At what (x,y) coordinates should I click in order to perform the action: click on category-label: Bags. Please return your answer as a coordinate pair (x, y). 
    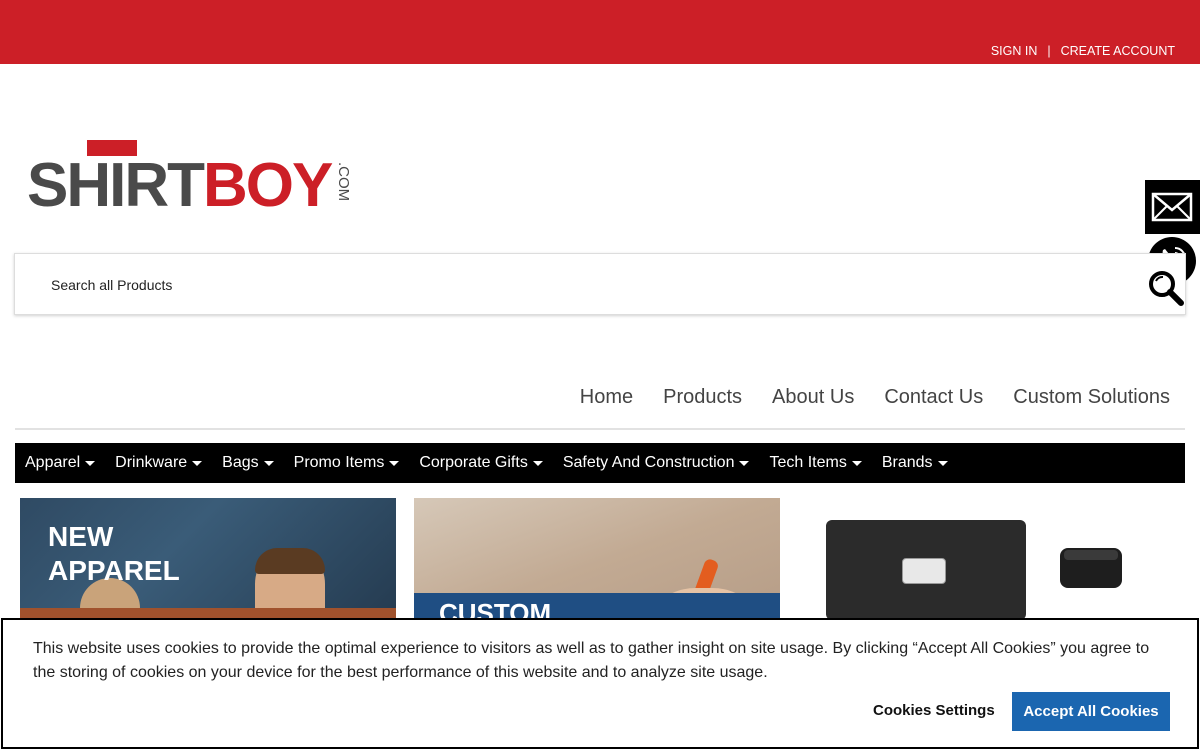
    Looking at the image, I should click on (240, 462).